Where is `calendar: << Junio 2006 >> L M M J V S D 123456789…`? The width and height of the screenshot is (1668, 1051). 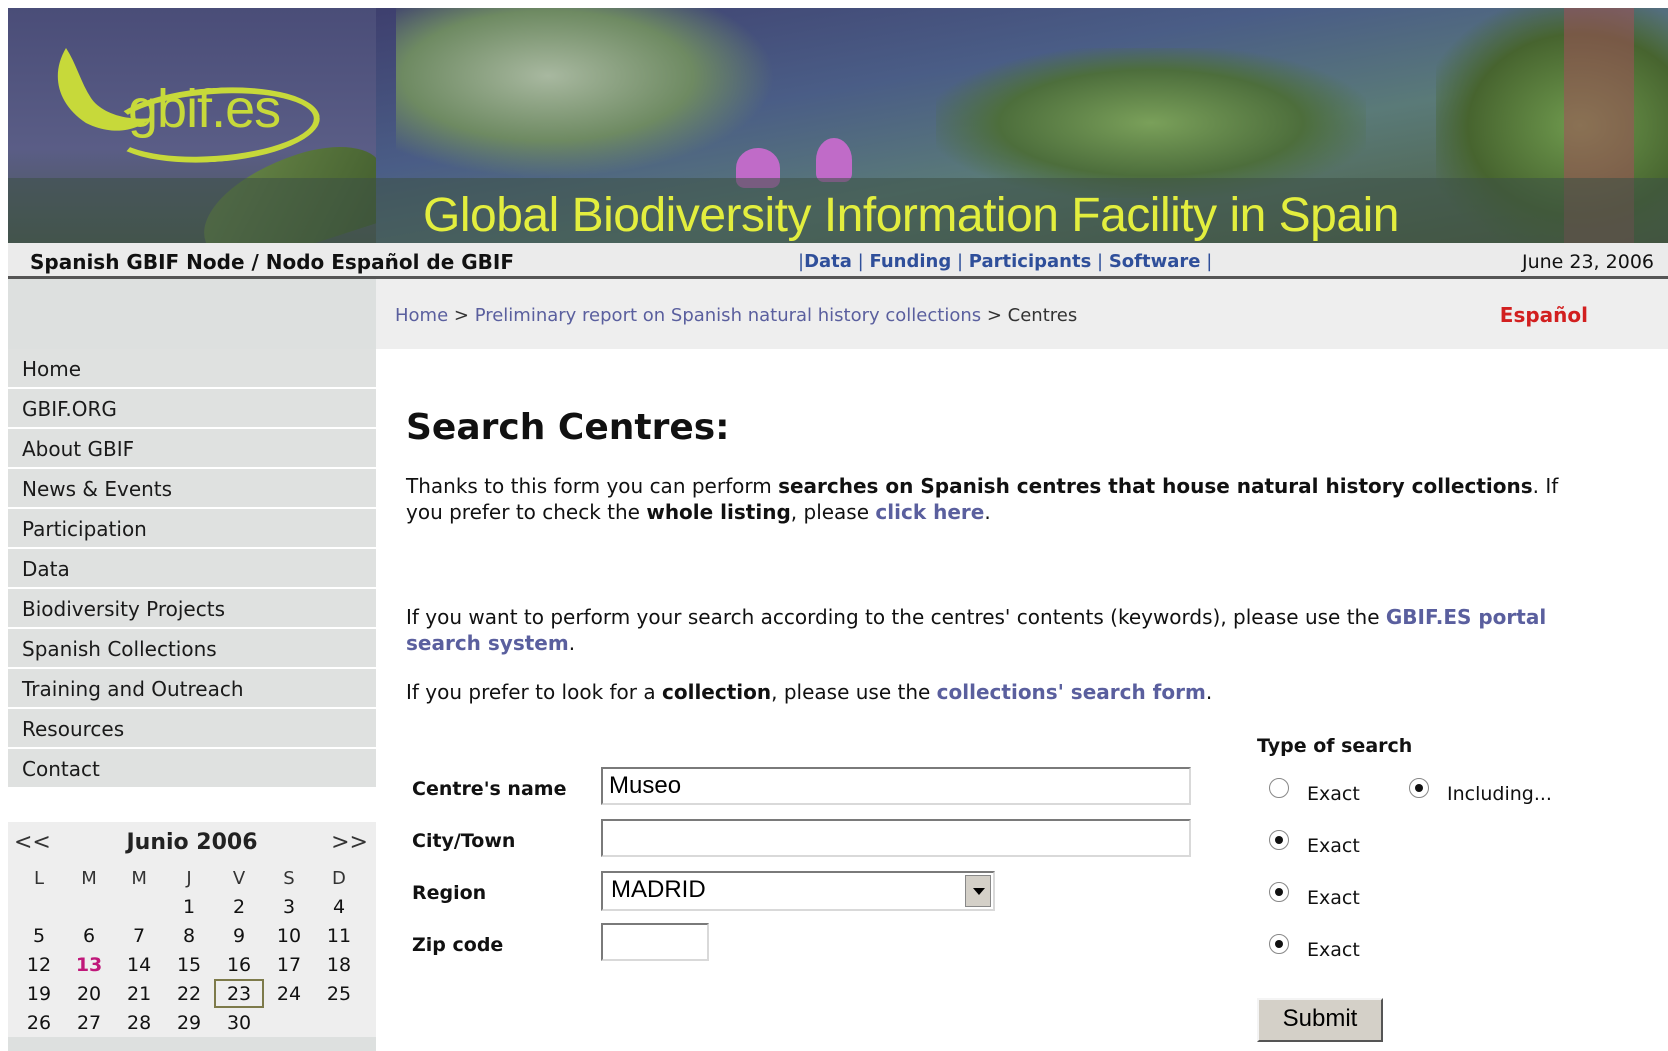
calendar: << Junio 2006 >> L M M J V S D 123456789… is located at coordinates (192, 936).